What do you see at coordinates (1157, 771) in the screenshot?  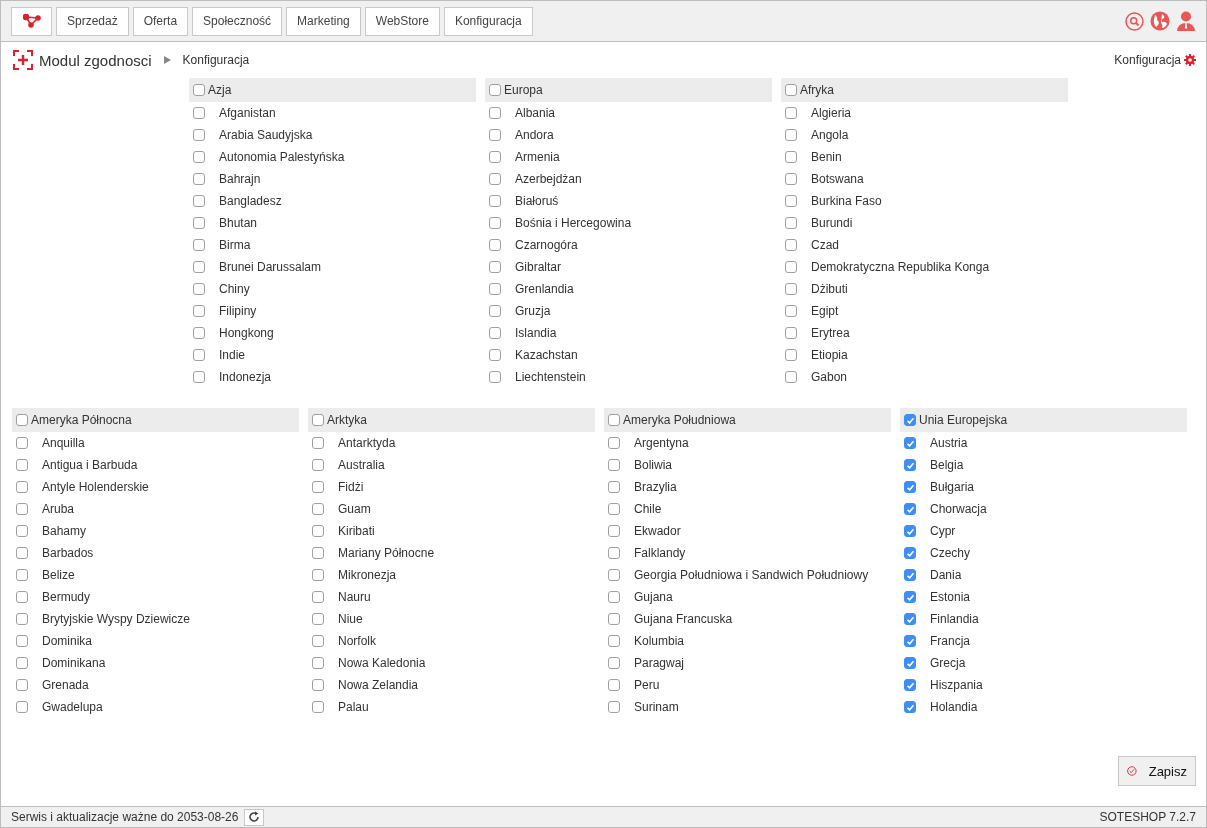 I see `save-button: Zapisz` at bounding box center [1157, 771].